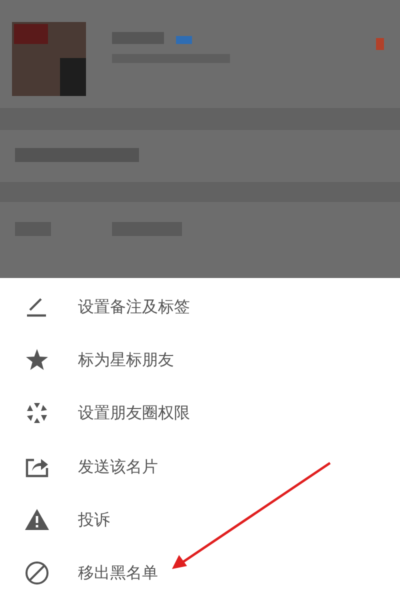 The image size is (400, 600). What do you see at coordinates (37, 359) in the screenshot?
I see `star-icon` at bounding box center [37, 359].